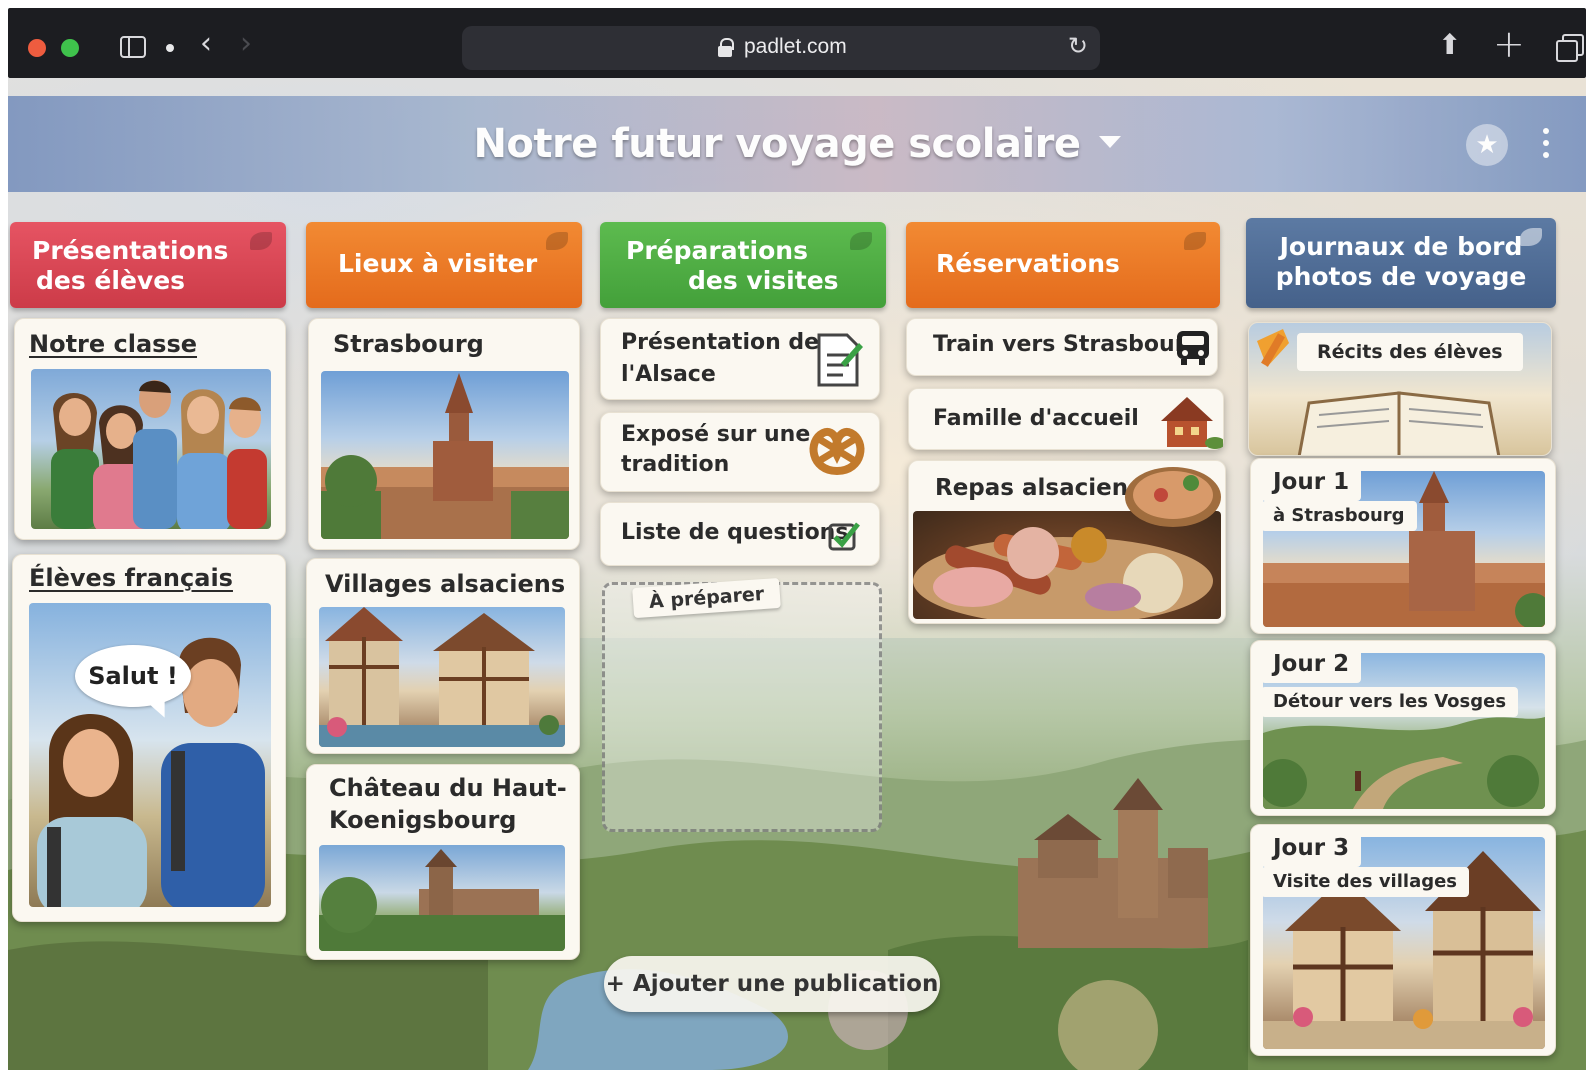 Image resolution: width=1594 pixels, height=1070 pixels. I want to click on post-jour-3: Jour 3 Visite des villages, so click(1403, 940).